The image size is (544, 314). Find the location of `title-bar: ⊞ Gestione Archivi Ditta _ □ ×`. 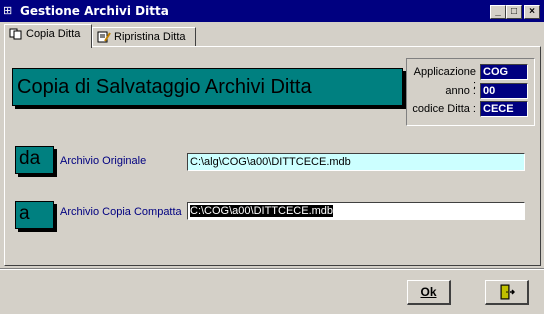

title-bar: ⊞ Gestione Archivi Ditta _ □ × is located at coordinates (272, 11).